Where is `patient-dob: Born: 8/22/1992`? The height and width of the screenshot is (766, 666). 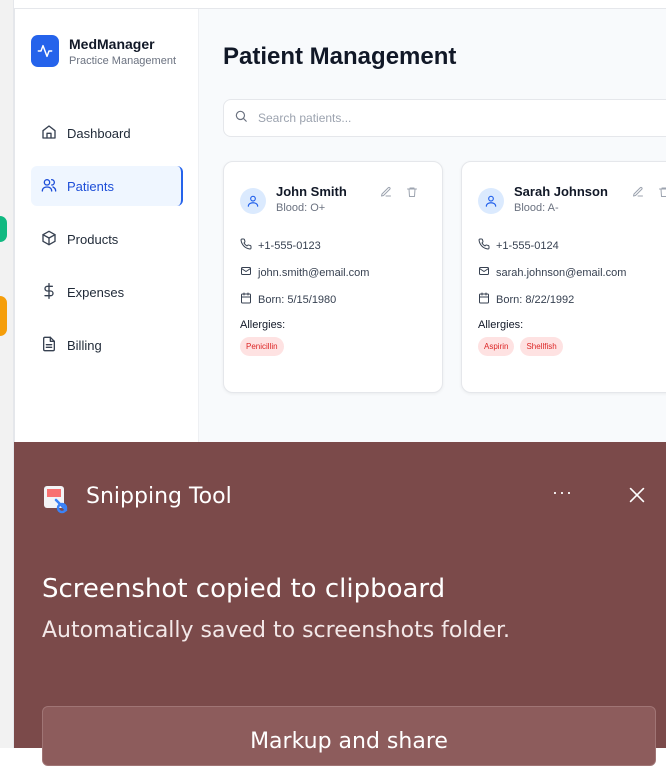
patient-dob: Born: 8/22/1992 is located at coordinates (571, 299).